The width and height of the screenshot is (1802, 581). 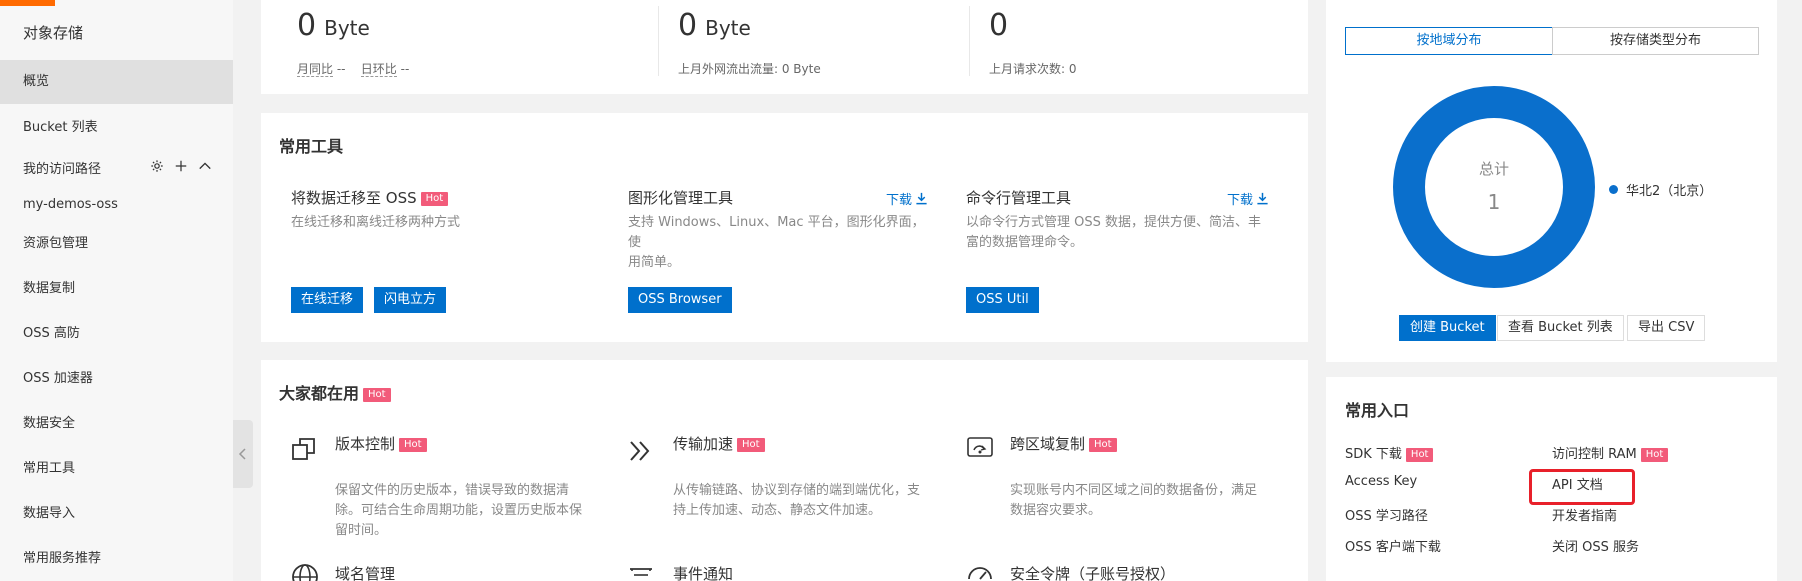 I want to click on storage-compare: 月同比 -- 日环比 --, so click(x=353, y=68).